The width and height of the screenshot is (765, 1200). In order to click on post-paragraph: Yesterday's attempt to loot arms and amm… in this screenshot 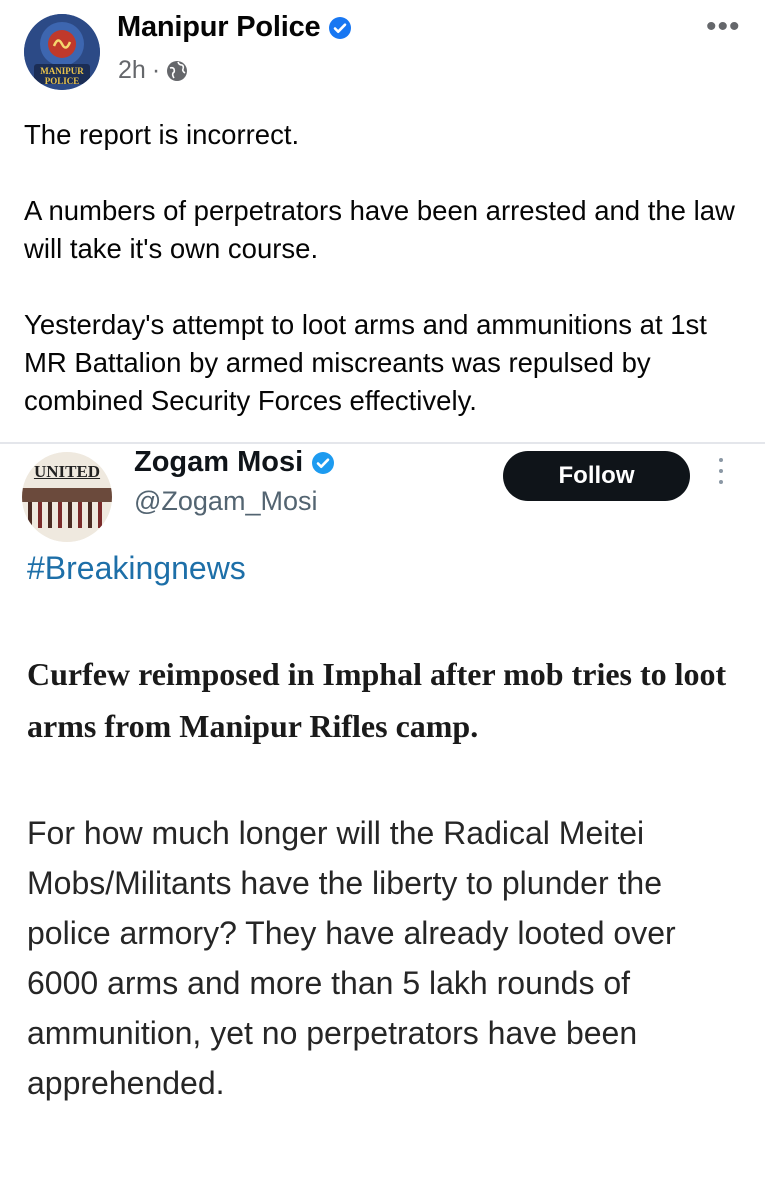, I will do `click(365, 362)`.